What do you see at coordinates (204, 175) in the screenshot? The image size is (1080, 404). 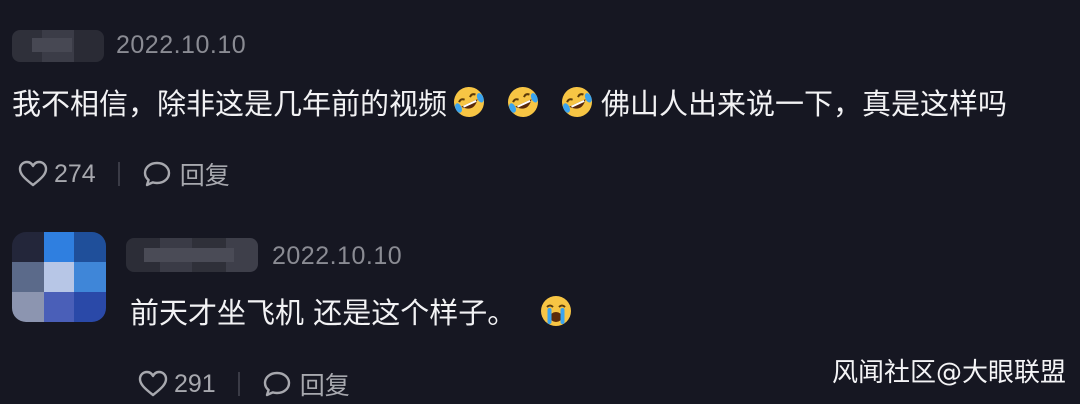 I see `reply-label-1: 回复` at bounding box center [204, 175].